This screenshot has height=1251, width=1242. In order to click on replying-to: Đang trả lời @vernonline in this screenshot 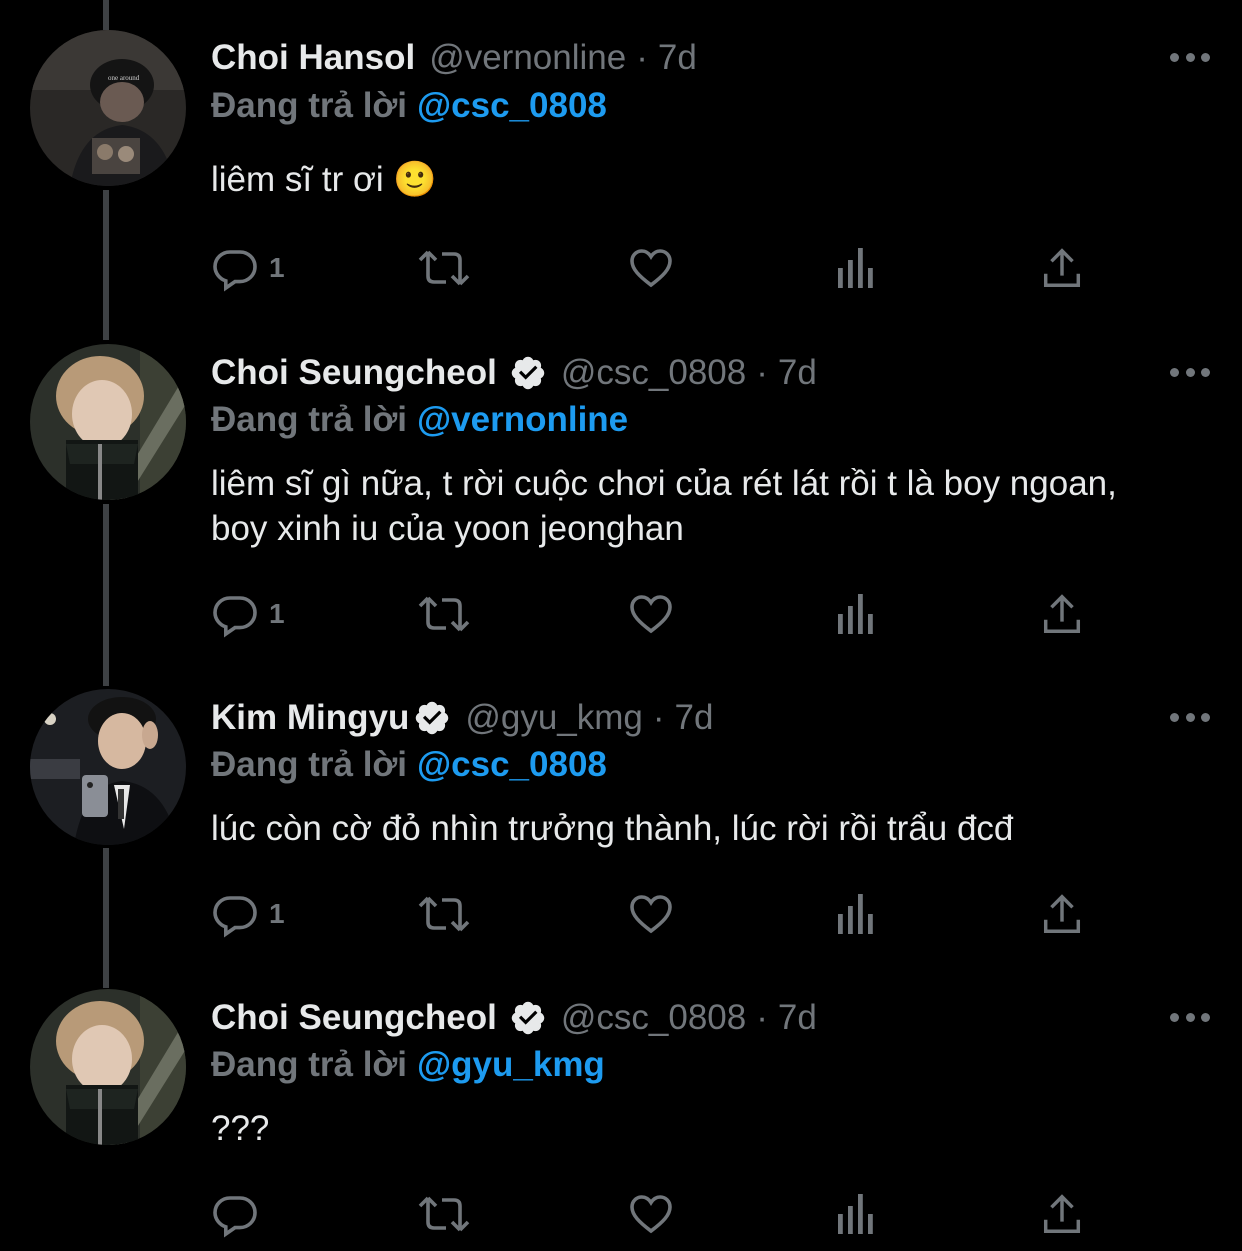, I will do `click(419, 420)`.